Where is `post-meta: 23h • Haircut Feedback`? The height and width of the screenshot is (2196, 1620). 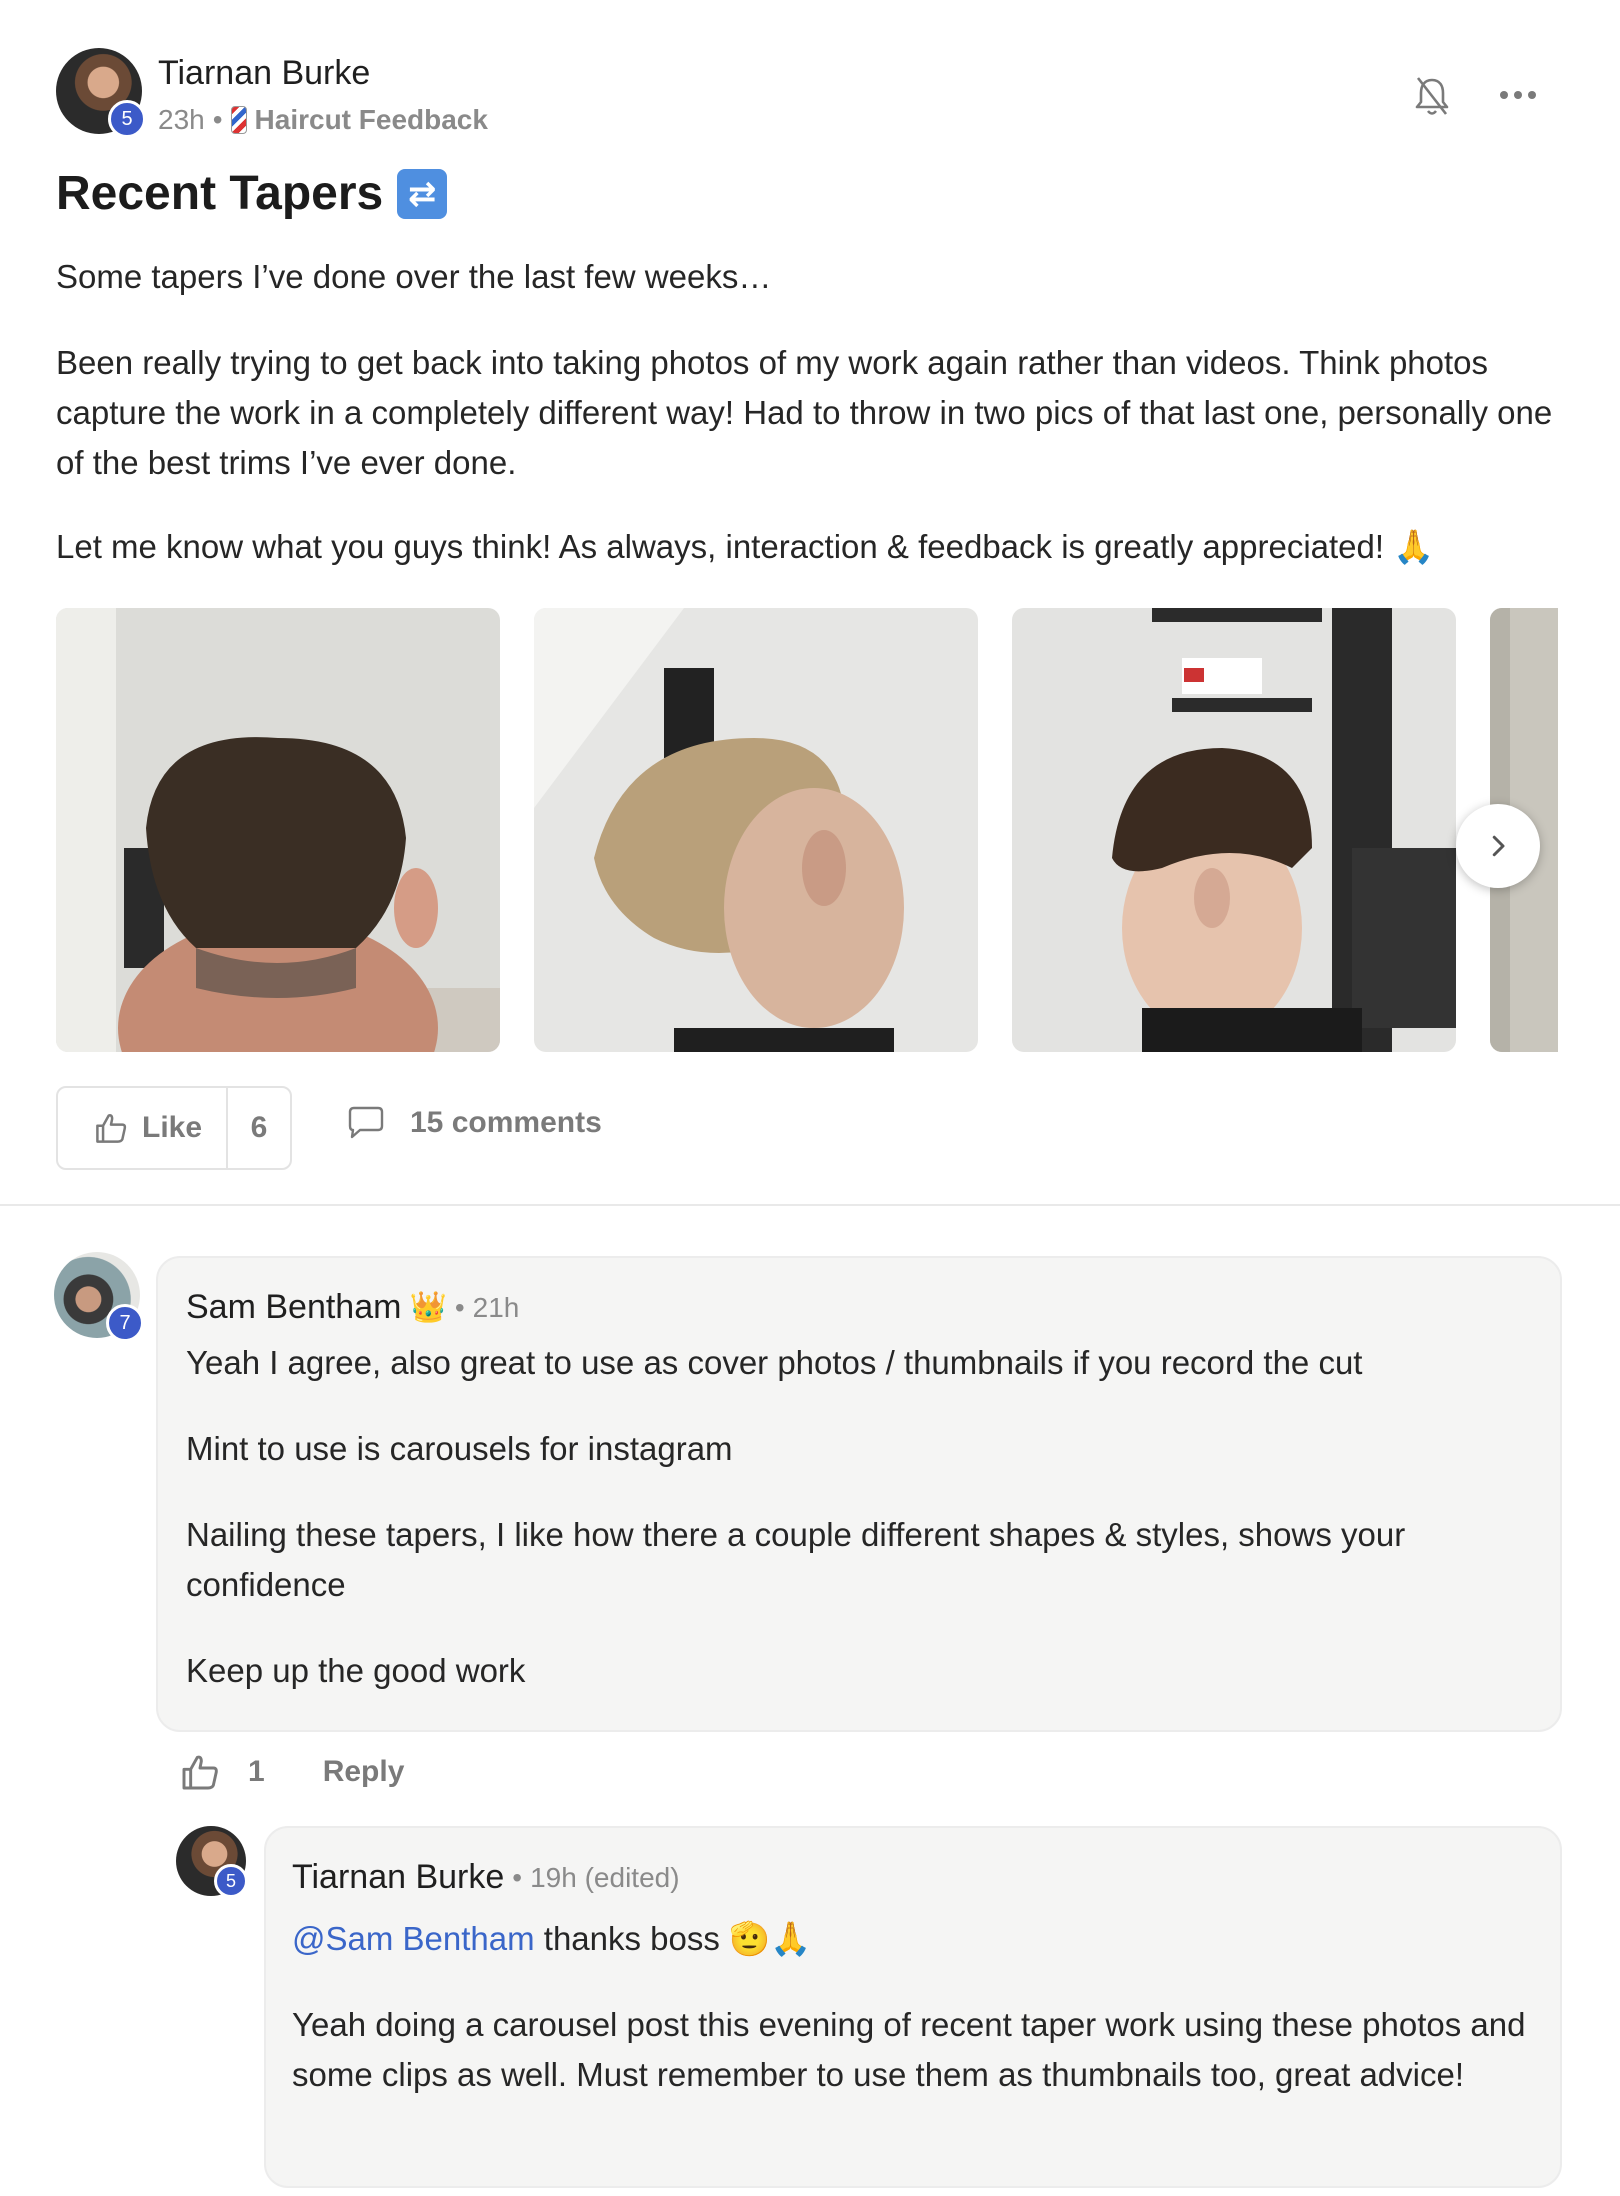
post-meta: 23h • Haircut Feedback is located at coordinates (323, 120).